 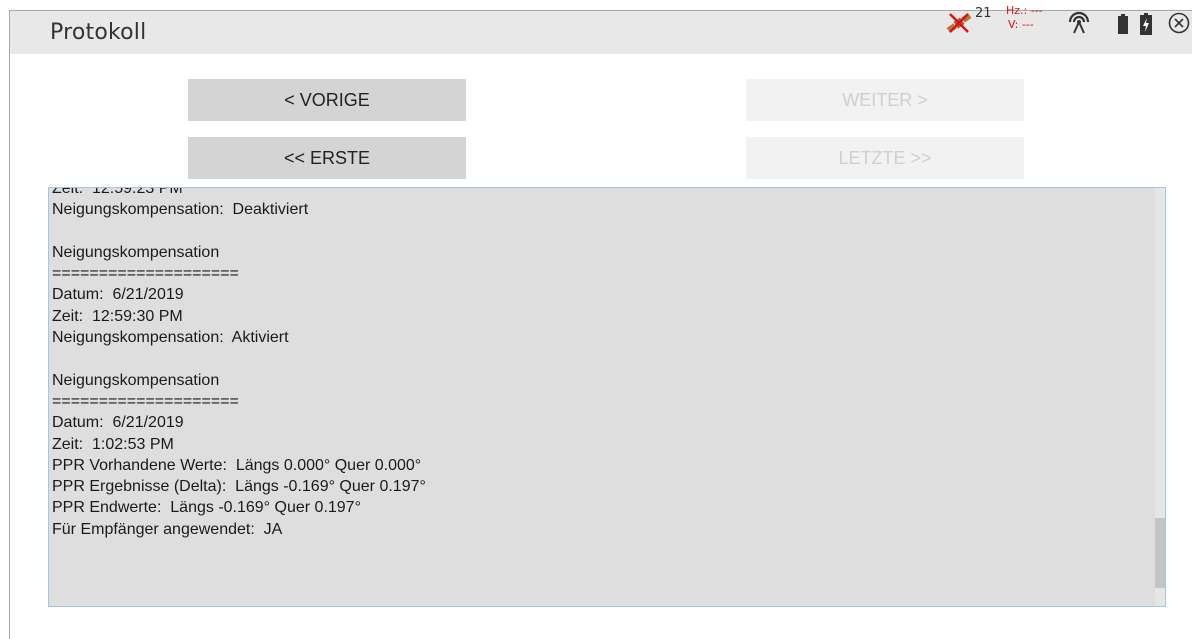 I want to click on log-line: Neigungskompensation: Aktiviert, so click(x=170, y=338).